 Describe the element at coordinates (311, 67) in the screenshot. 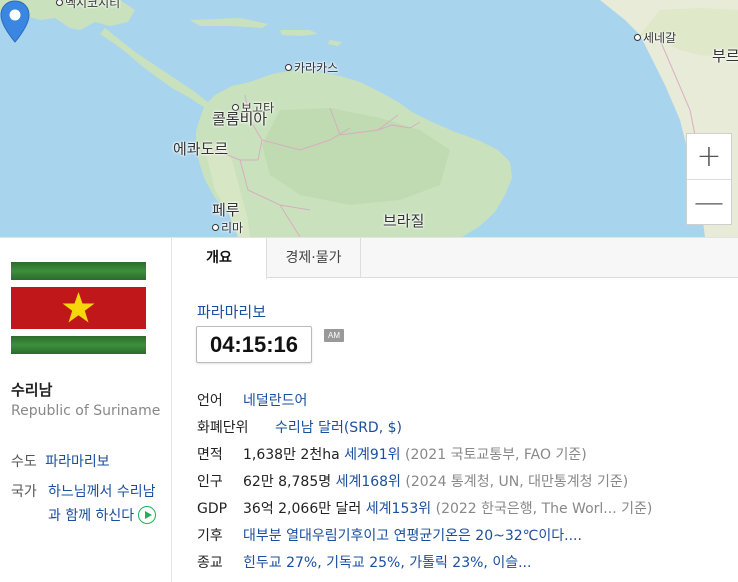

I see `map-label-caracas: 카라카스` at that location.